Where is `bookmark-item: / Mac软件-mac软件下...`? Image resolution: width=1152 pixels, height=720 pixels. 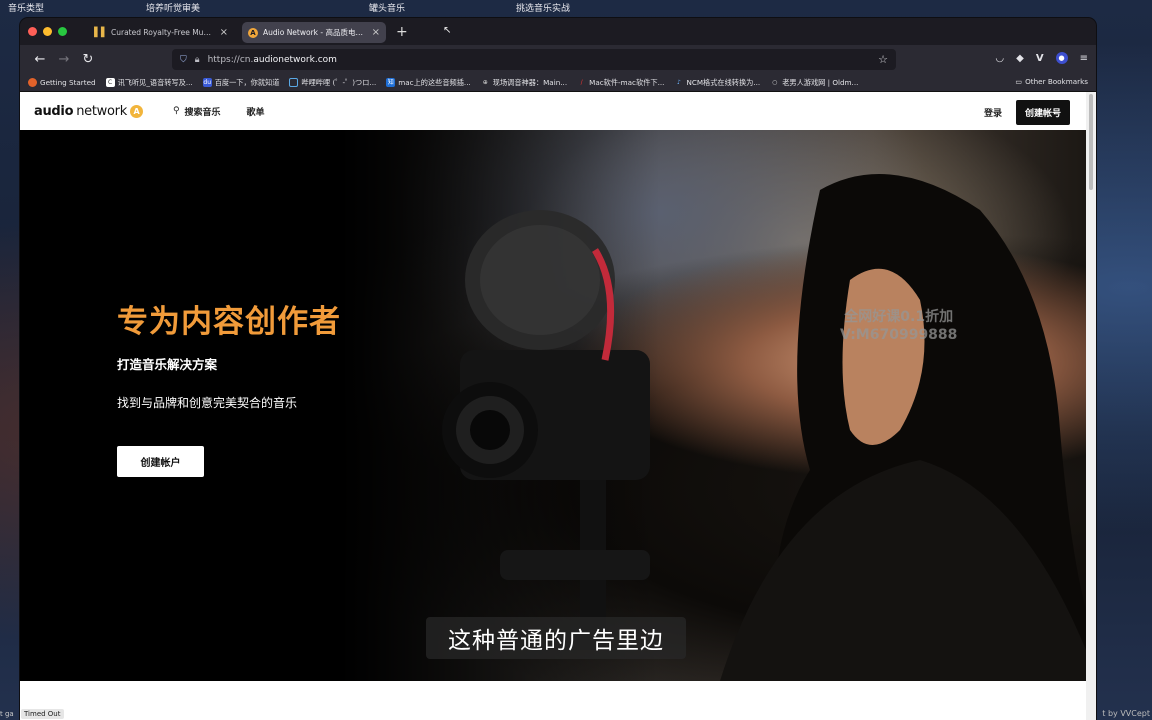 bookmark-item: / Mac软件-mac软件下... is located at coordinates (621, 83).